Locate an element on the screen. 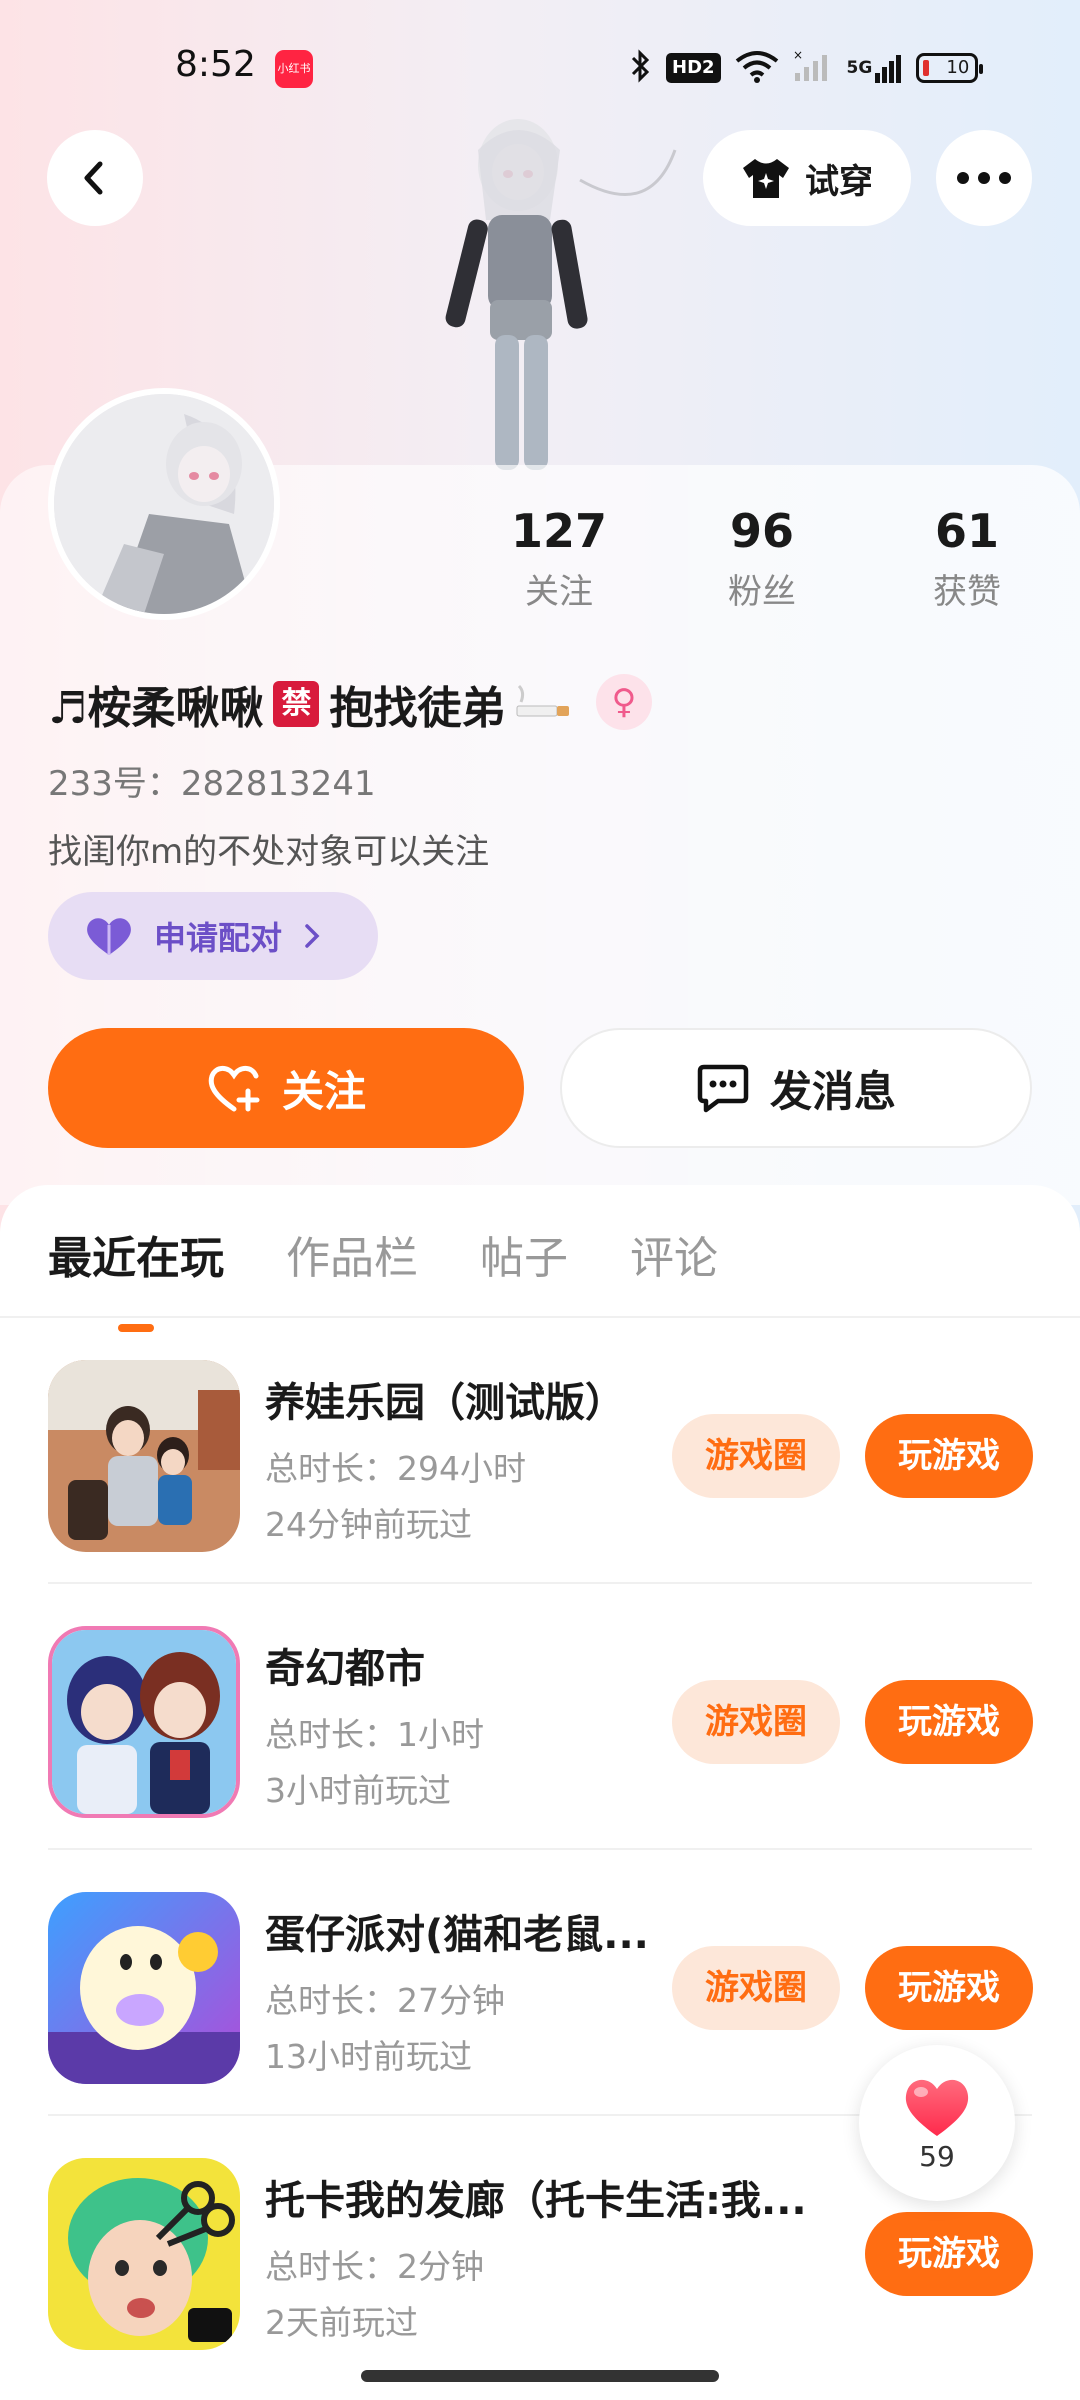 This screenshot has height=2400, width=1080. tab-bar: 最近在玩 作品栏 帖子 评论 is located at coordinates (383, 1254).